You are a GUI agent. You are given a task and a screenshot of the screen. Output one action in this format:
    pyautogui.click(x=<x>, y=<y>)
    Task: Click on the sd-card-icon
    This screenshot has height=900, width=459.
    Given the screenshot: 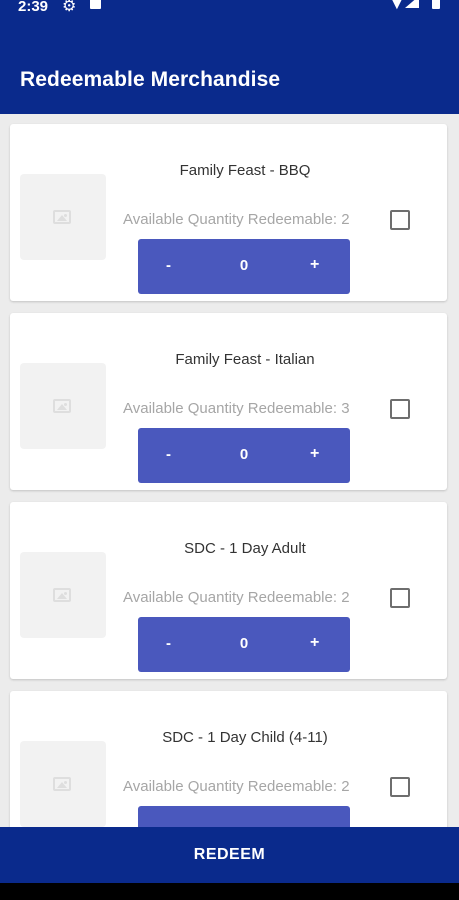 What is the action you would take?
    pyautogui.click(x=95, y=4)
    